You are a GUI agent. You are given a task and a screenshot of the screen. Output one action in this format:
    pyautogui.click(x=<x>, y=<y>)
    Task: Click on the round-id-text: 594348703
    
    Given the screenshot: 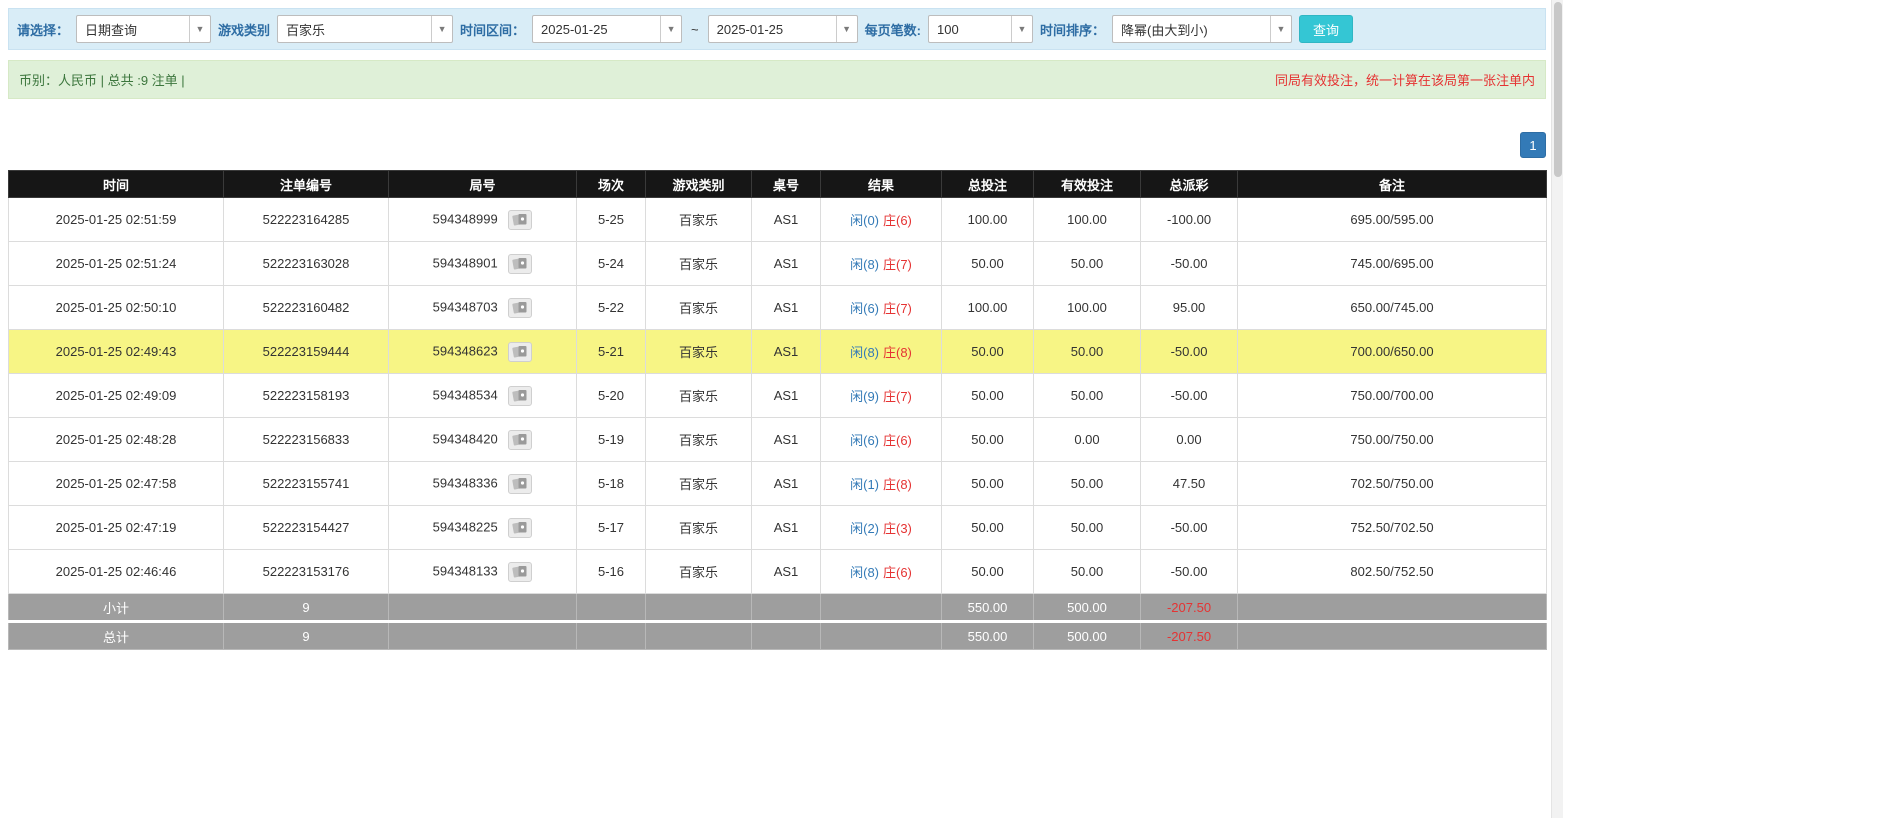 What is the action you would take?
    pyautogui.click(x=465, y=306)
    